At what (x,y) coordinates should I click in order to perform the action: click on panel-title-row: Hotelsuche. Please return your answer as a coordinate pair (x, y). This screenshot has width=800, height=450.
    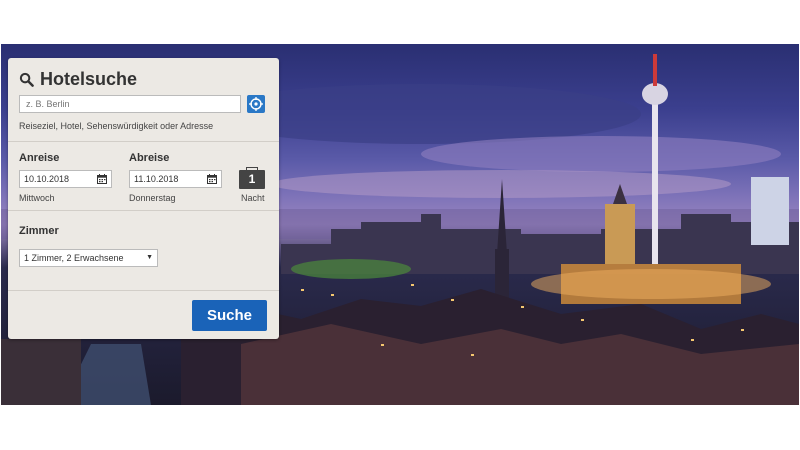
    Looking at the image, I should click on (78, 79).